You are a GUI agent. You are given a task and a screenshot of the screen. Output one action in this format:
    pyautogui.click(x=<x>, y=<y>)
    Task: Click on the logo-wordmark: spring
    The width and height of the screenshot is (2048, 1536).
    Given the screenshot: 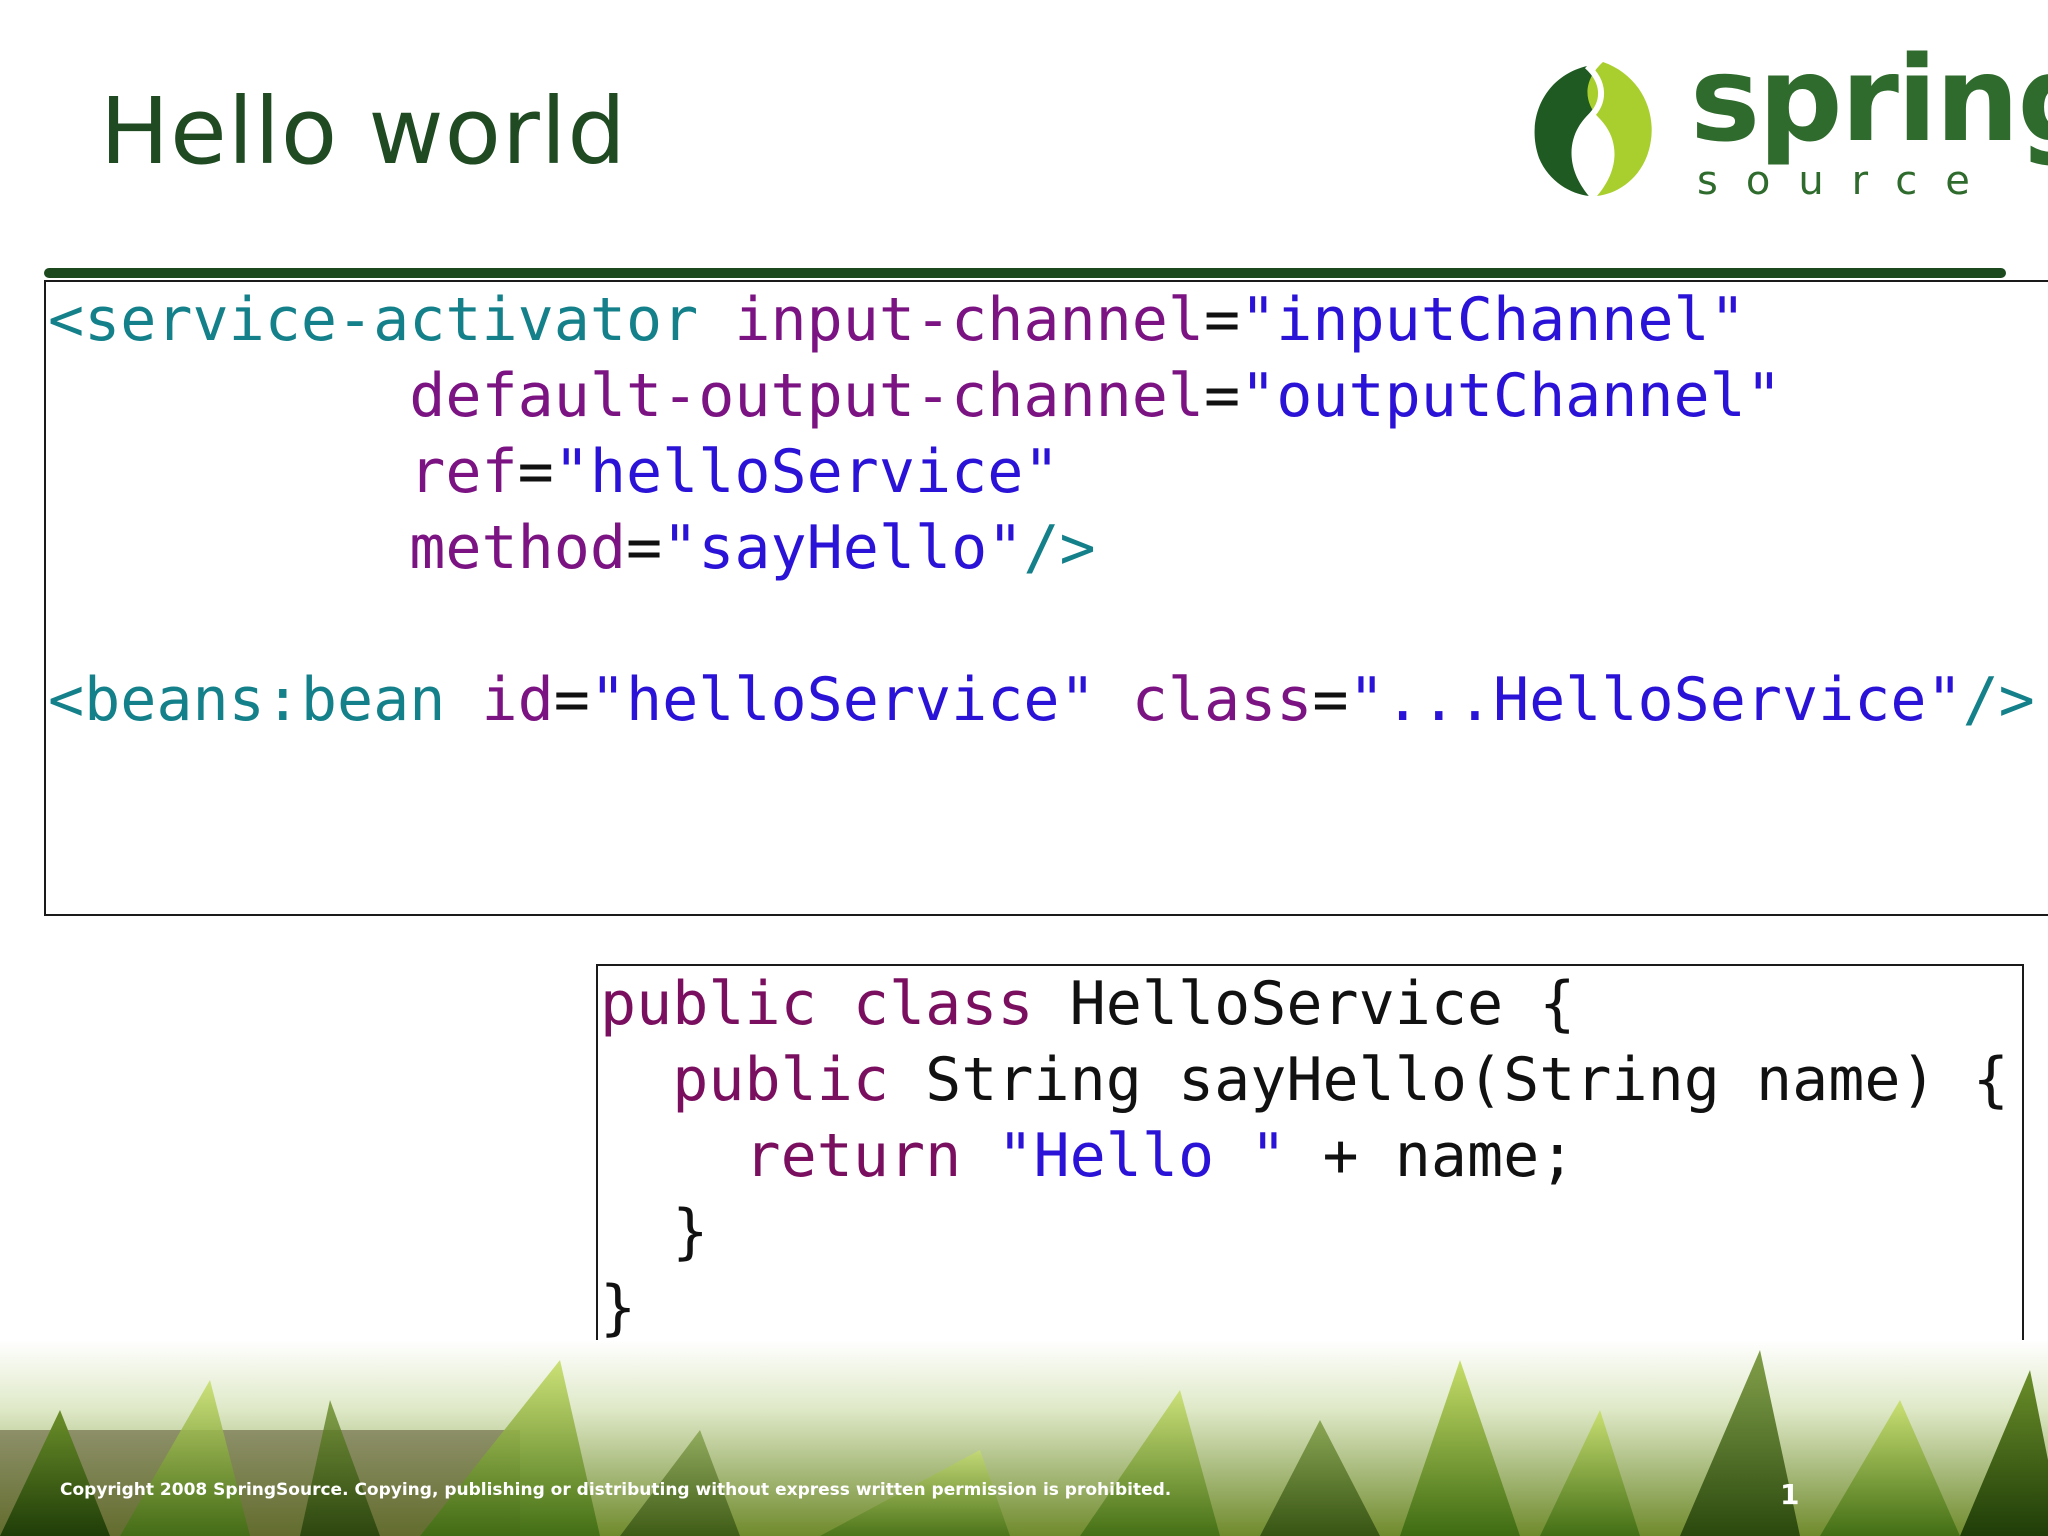 What is the action you would take?
    pyautogui.click(x=1869, y=99)
    